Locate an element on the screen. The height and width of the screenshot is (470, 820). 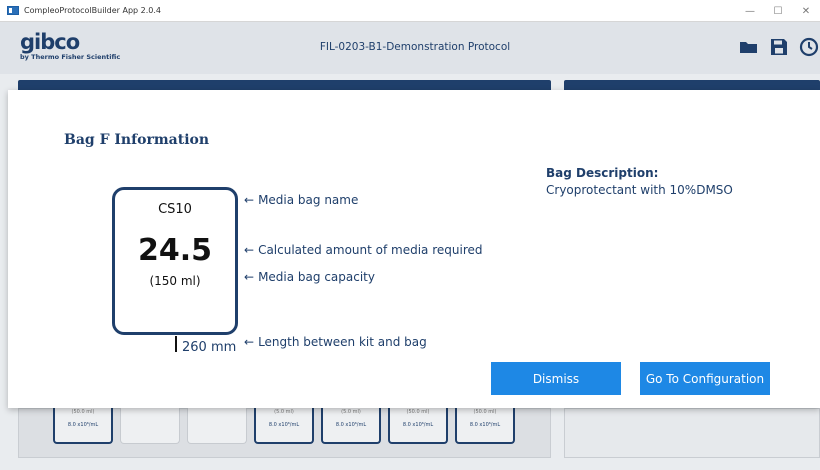
minimize-button: — is located at coordinates (750, 11).